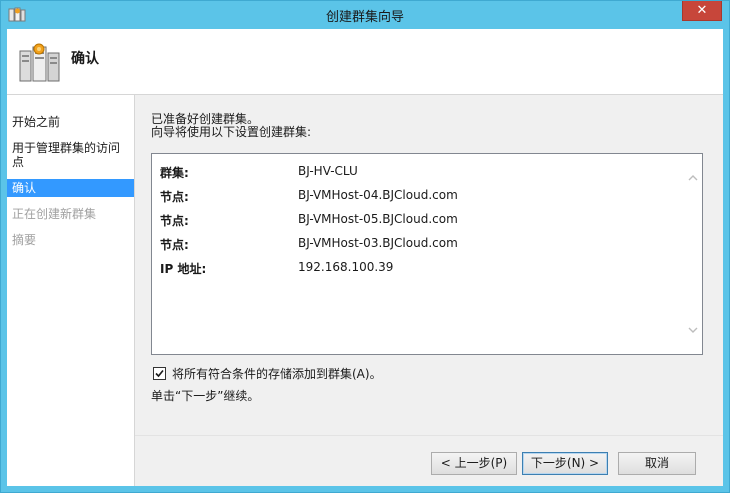  I want to click on setting-value: BJ-HV-CLU, so click(328, 171).